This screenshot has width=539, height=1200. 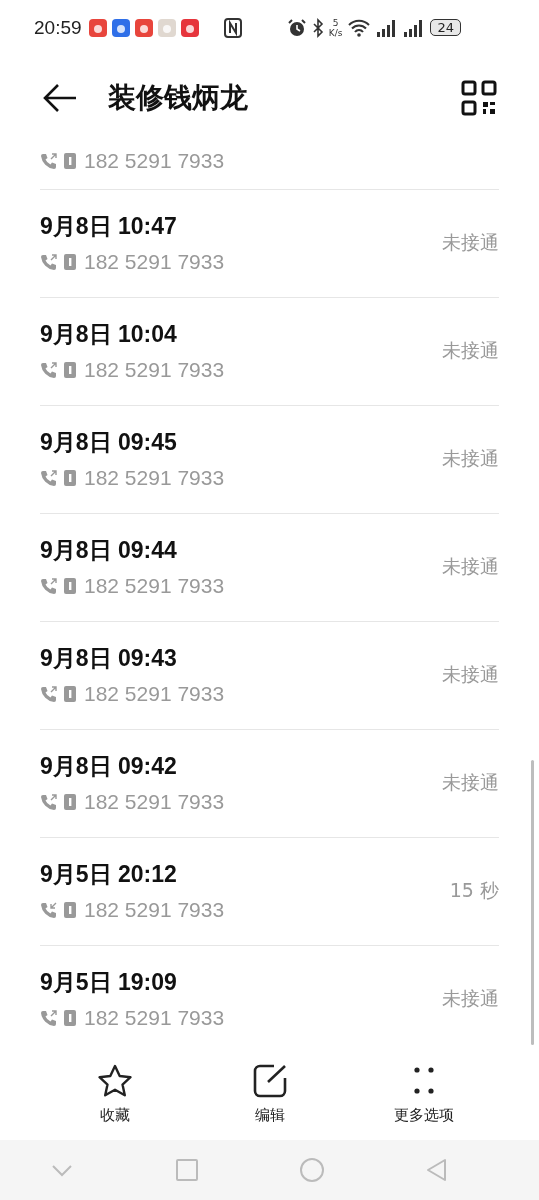 I want to click on qr-code-icon, so click(x=479, y=97).